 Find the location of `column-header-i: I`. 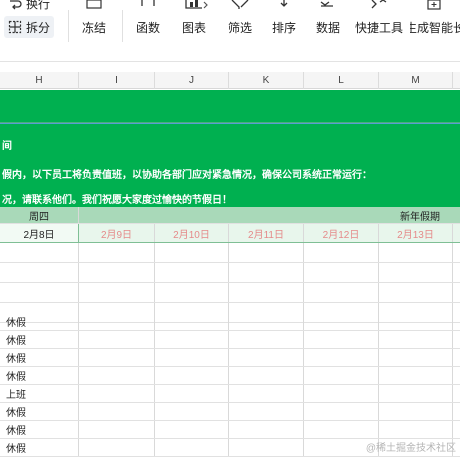

column-header-i: I is located at coordinates (116, 80).